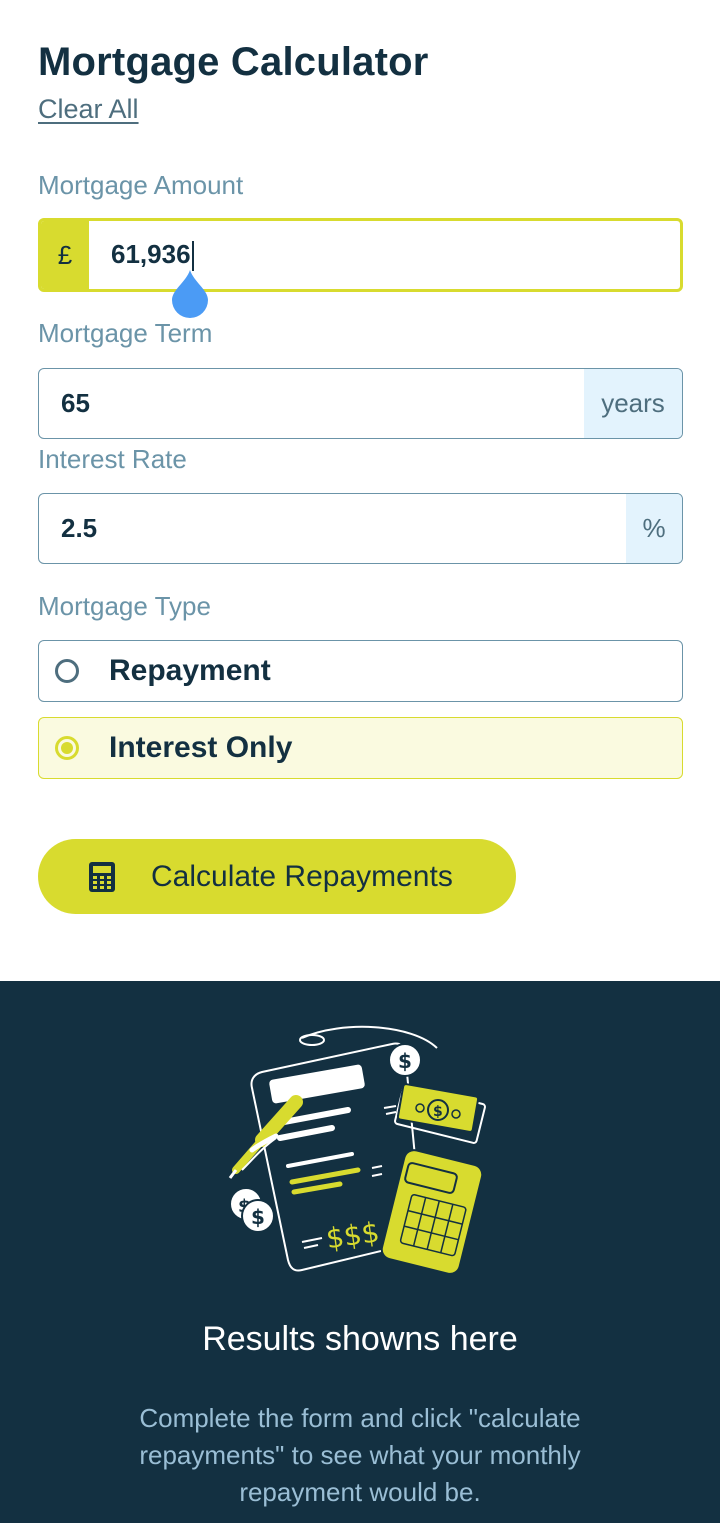 This screenshot has height=1523, width=720. What do you see at coordinates (633, 403) in the screenshot?
I see `years-suffix: years` at bounding box center [633, 403].